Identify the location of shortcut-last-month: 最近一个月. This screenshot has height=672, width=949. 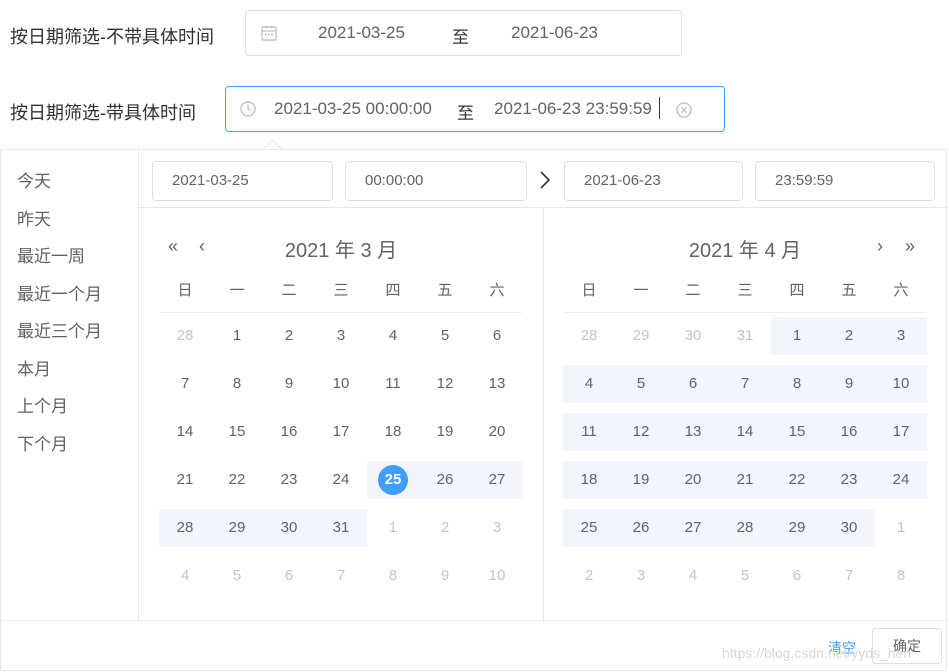
(59, 292).